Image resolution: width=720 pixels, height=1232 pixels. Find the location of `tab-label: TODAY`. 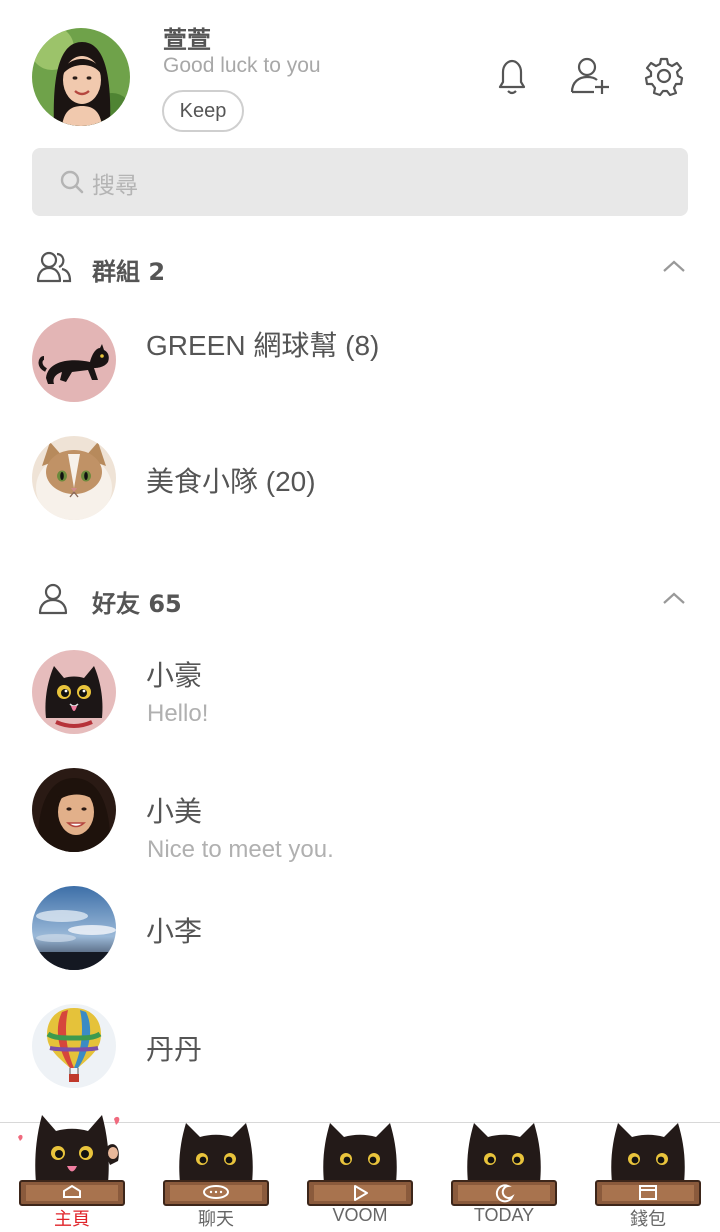

tab-label: TODAY is located at coordinates (504, 1215).